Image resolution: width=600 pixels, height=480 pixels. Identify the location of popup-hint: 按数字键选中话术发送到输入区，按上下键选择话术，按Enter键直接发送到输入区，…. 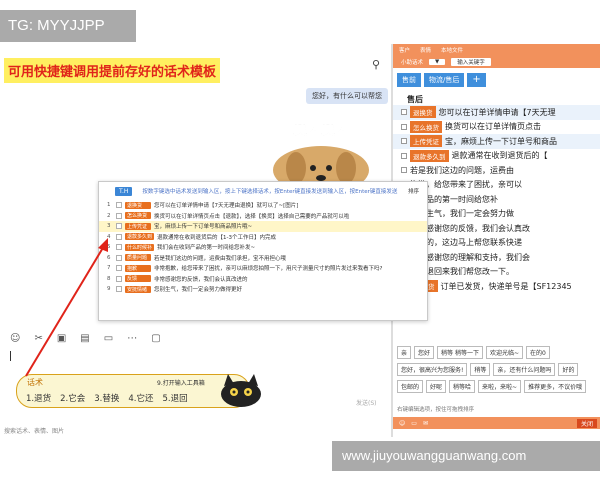
(270, 192).